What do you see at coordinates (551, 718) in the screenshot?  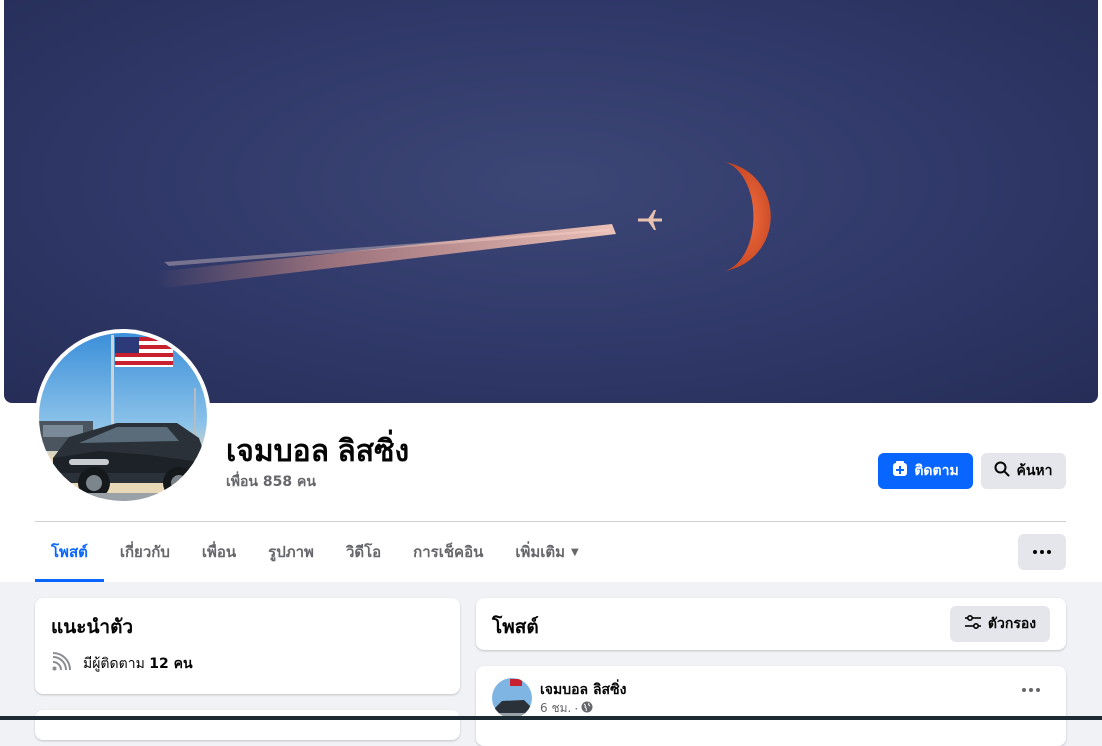 I see `taskbar-edge` at bounding box center [551, 718].